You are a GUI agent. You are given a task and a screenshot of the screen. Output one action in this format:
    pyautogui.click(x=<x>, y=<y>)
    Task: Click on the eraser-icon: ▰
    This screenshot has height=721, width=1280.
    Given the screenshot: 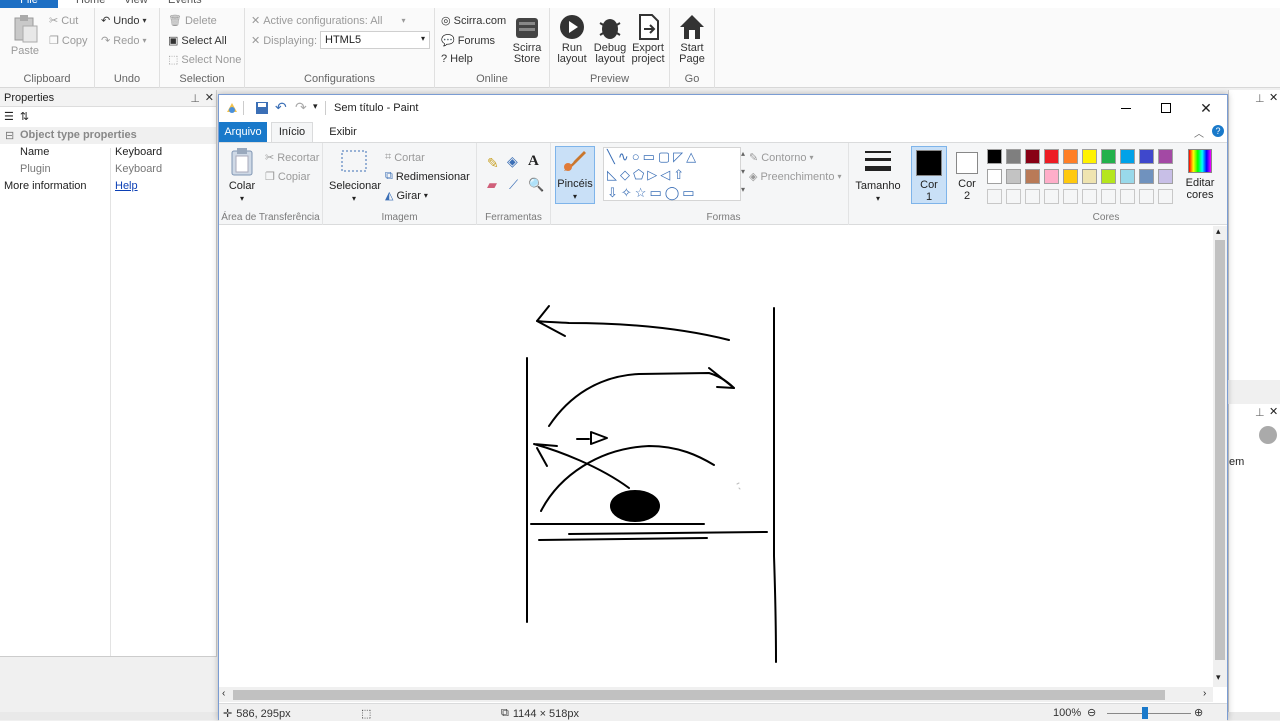 What is the action you would take?
    pyautogui.click(x=492, y=185)
    